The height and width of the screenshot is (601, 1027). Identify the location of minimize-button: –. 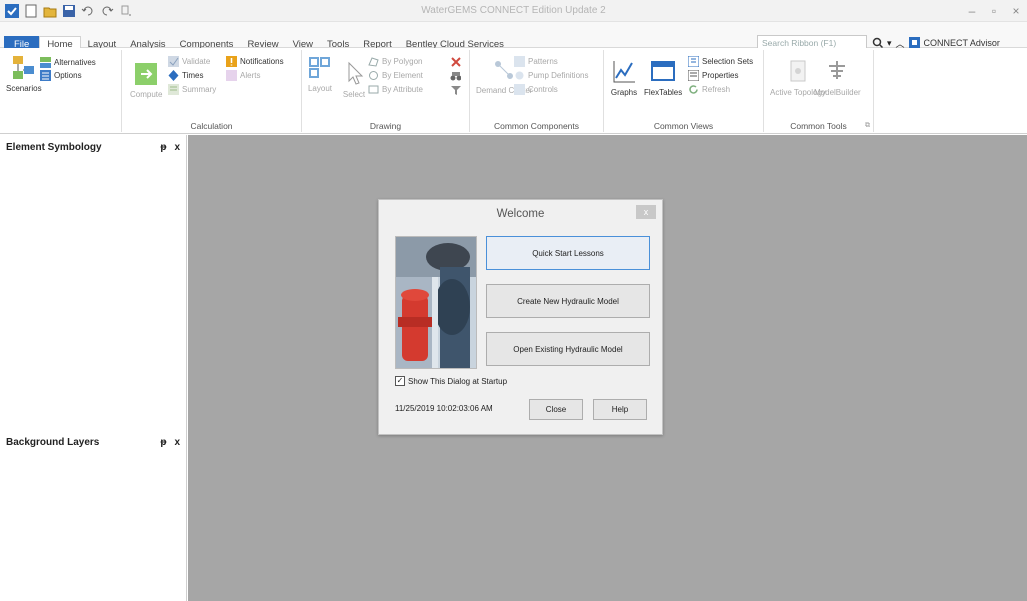
(972, 11).